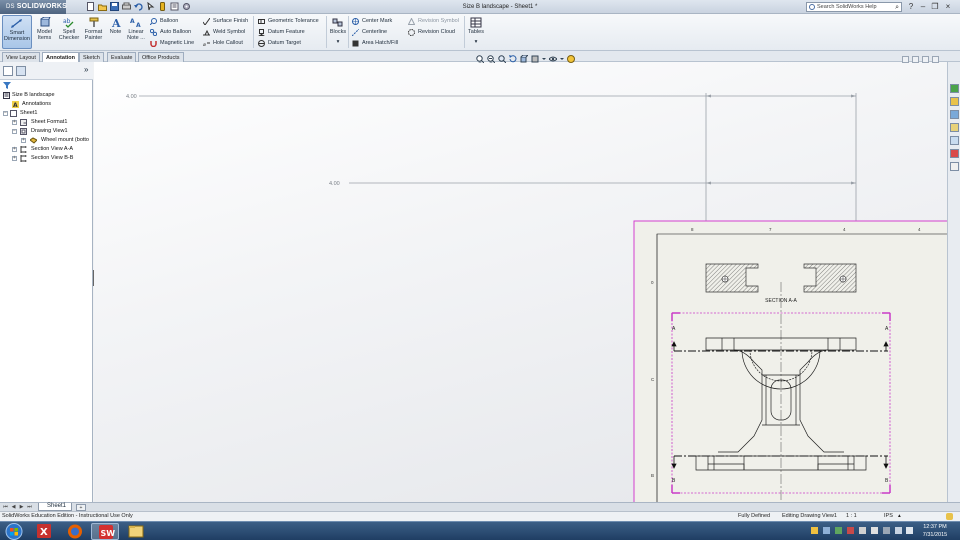  What do you see at coordinates (162, 6) in the screenshot?
I see `rebuild-icon` at bounding box center [162, 6].